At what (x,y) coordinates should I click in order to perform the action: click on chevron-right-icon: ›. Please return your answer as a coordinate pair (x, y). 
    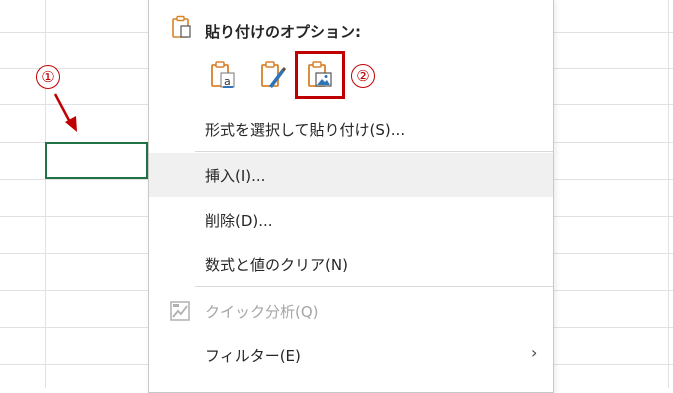
    Looking at the image, I should click on (534, 352).